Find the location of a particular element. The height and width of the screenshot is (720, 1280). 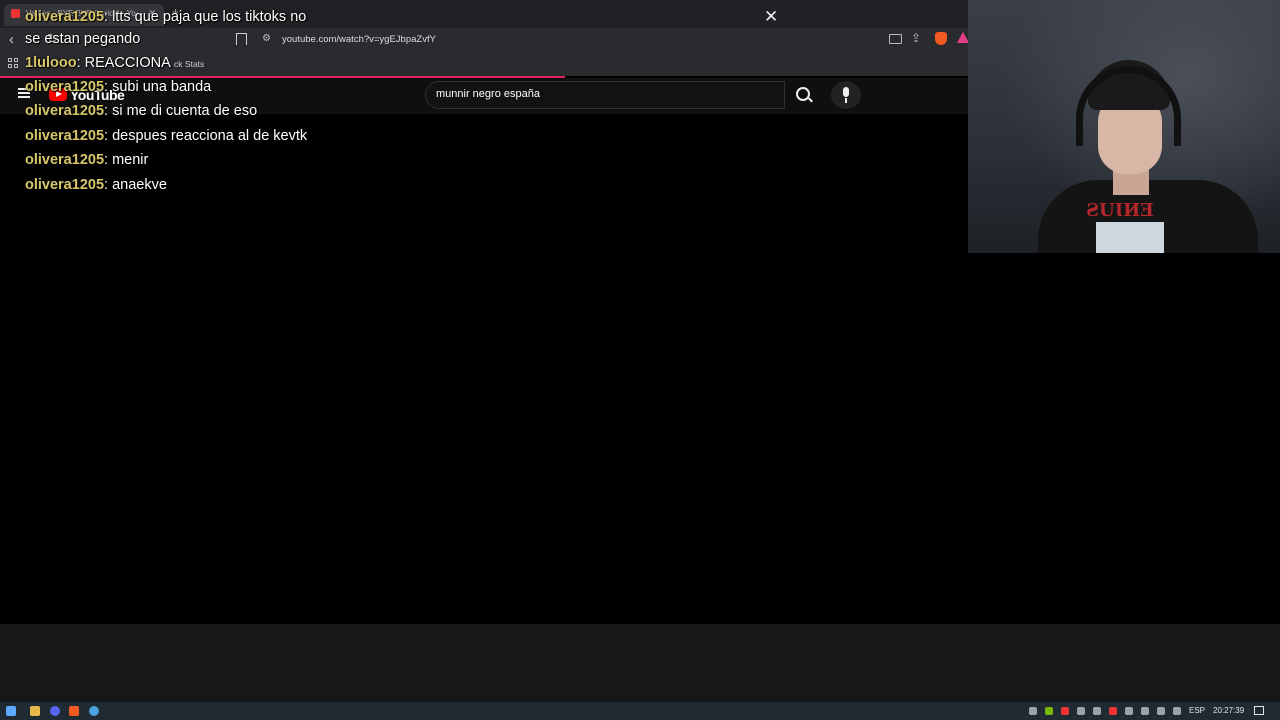

clear-search-icon: ✕ is located at coordinates (771, 17).